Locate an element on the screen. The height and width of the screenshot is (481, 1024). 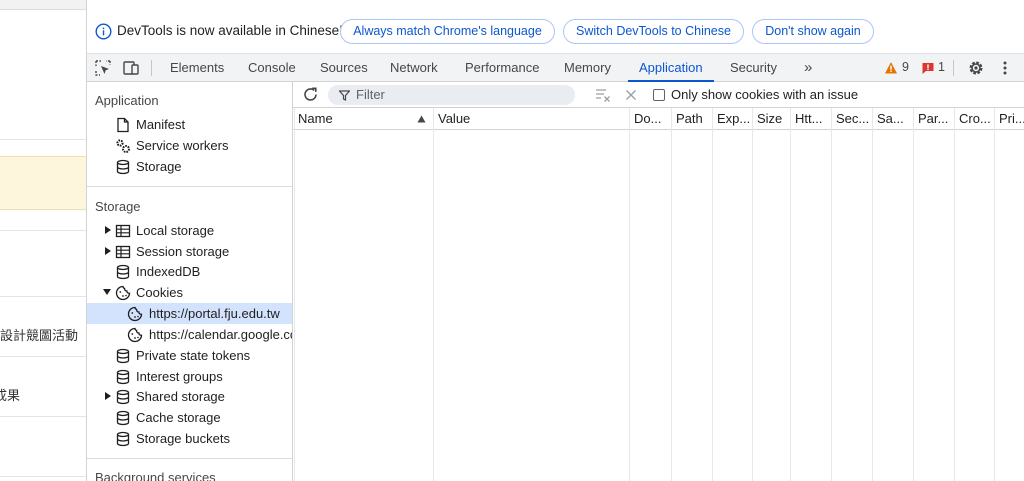
more-tabs-button: » is located at coordinates (808, 68).